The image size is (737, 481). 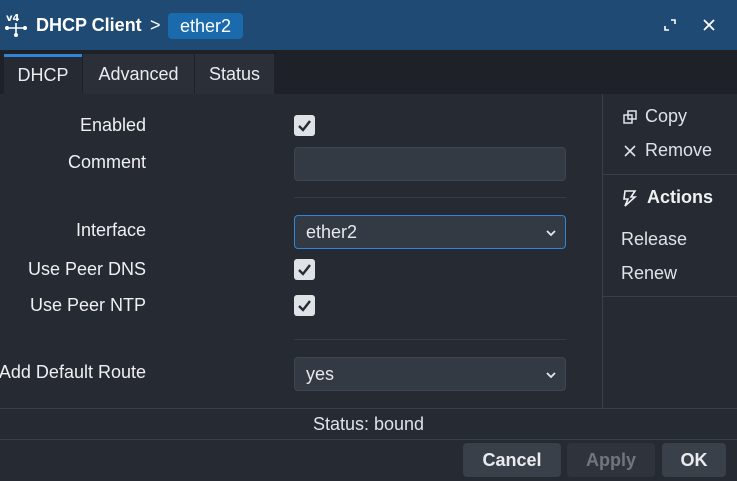 What do you see at coordinates (43, 74) in the screenshot?
I see `tab-dhcp: DHCP` at bounding box center [43, 74].